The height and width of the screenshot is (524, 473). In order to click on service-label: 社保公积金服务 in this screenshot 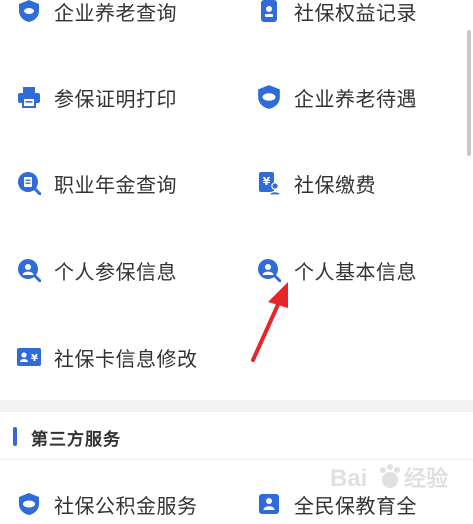, I will do `click(126, 505)`.